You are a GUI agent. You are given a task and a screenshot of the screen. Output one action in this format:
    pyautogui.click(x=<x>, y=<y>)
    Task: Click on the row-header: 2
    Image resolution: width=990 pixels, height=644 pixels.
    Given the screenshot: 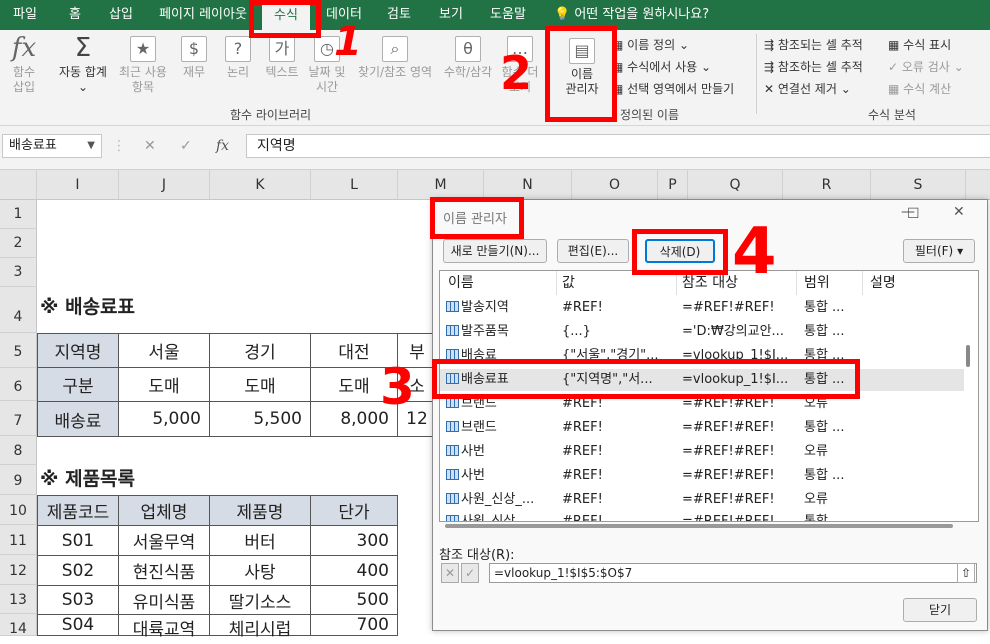 What is the action you would take?
    pyautogui.click(x=18, y=243)
    